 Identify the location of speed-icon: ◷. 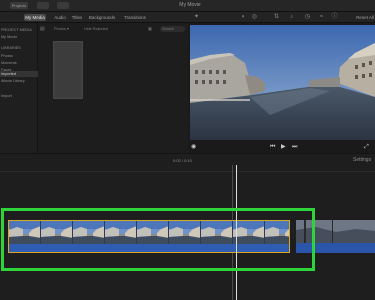
(307, 17).